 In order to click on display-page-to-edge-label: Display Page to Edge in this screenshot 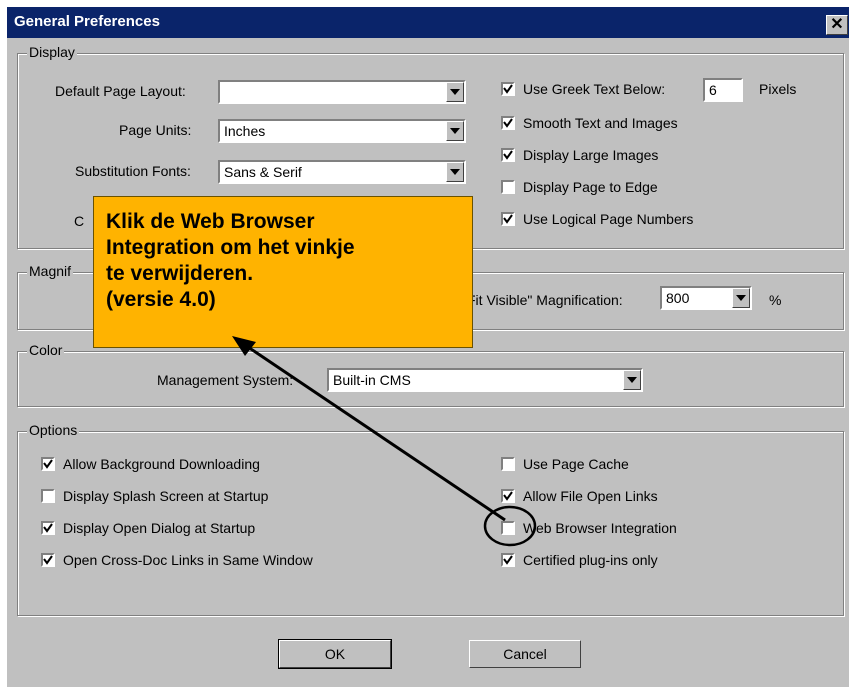, I will do `click(590, 187)`.